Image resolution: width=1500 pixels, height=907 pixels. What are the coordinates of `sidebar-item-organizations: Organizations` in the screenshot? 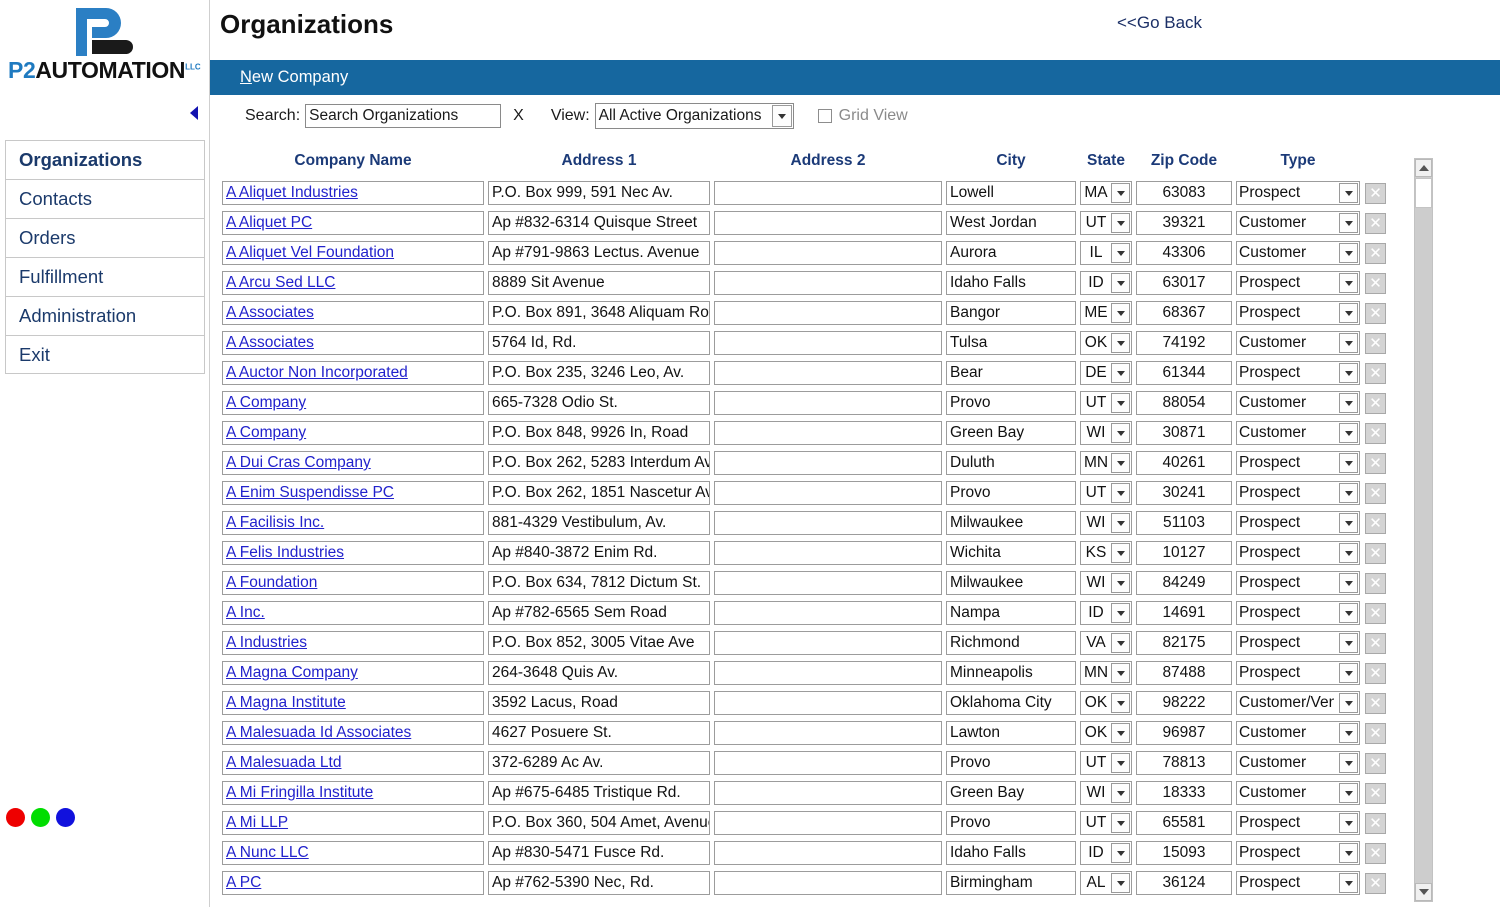 It's located at (105, 159).